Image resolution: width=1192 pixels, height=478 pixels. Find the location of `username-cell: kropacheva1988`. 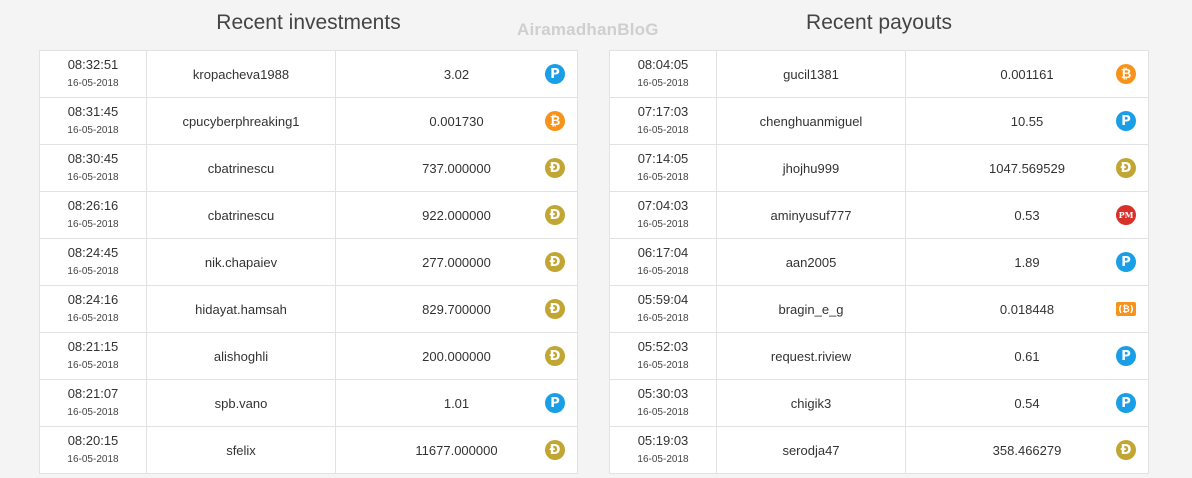

username-cell: kropacheva1988 is located at coordinates (241, 74).